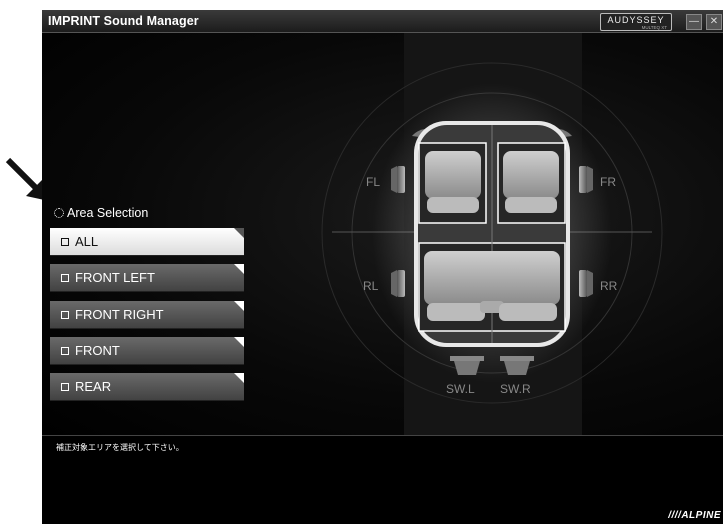 The image size is (723, 524). I want to click on subwoofer-label-right: SW.R, so click(515, 389).